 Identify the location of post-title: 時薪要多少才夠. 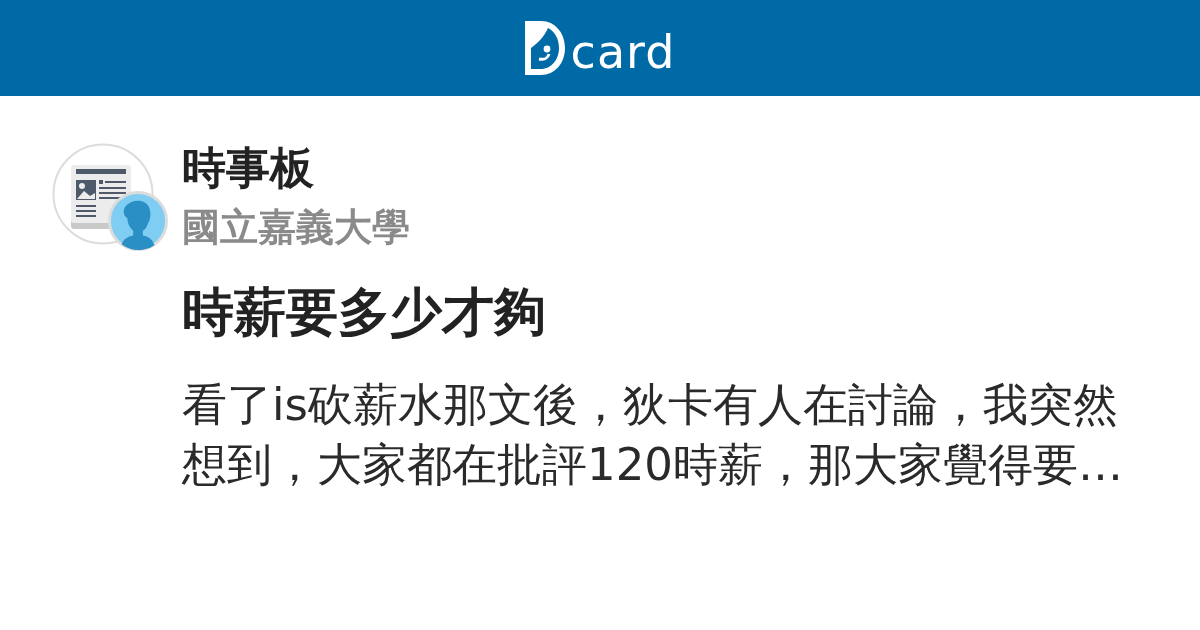
(364, 312).